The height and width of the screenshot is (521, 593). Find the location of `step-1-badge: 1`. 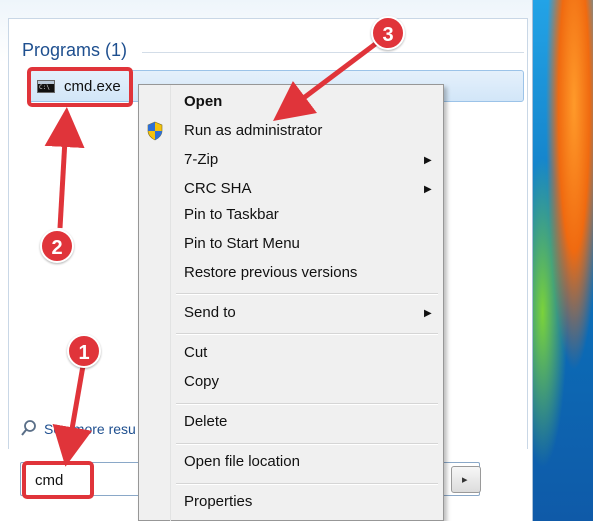

step-1-badge: 1 is located at coordinates (84, 351).